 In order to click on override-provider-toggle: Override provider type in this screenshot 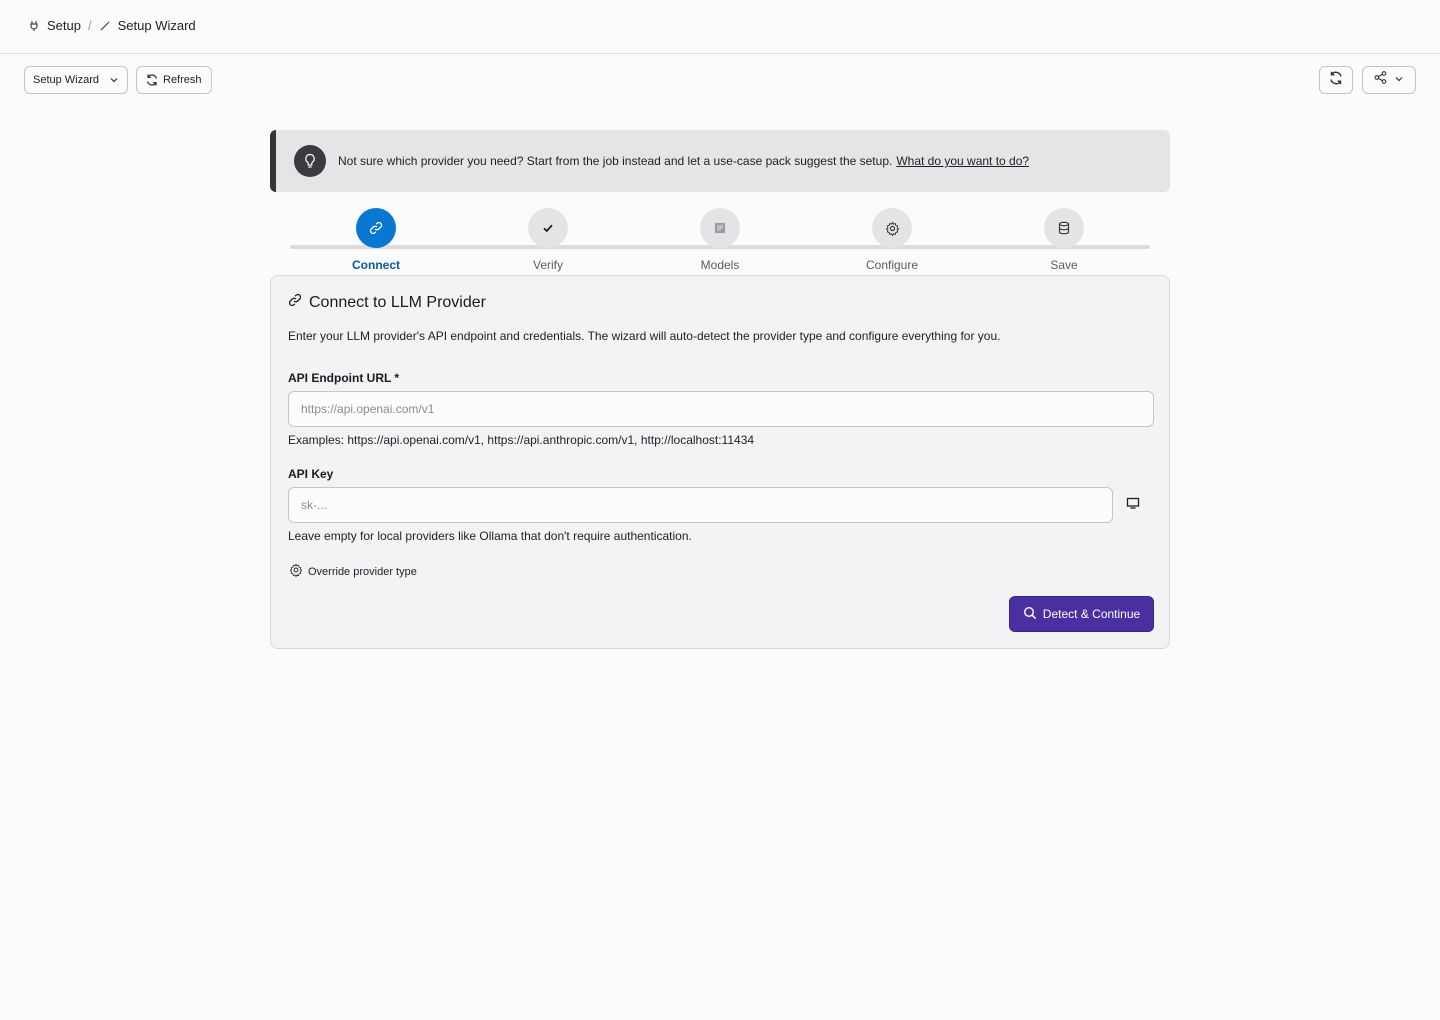, I will do `click(353, 571)`.